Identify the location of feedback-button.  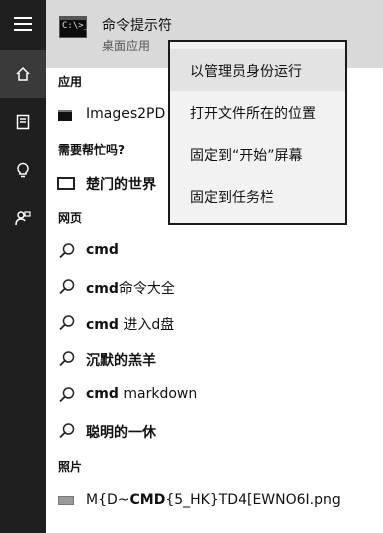
(23, 218).